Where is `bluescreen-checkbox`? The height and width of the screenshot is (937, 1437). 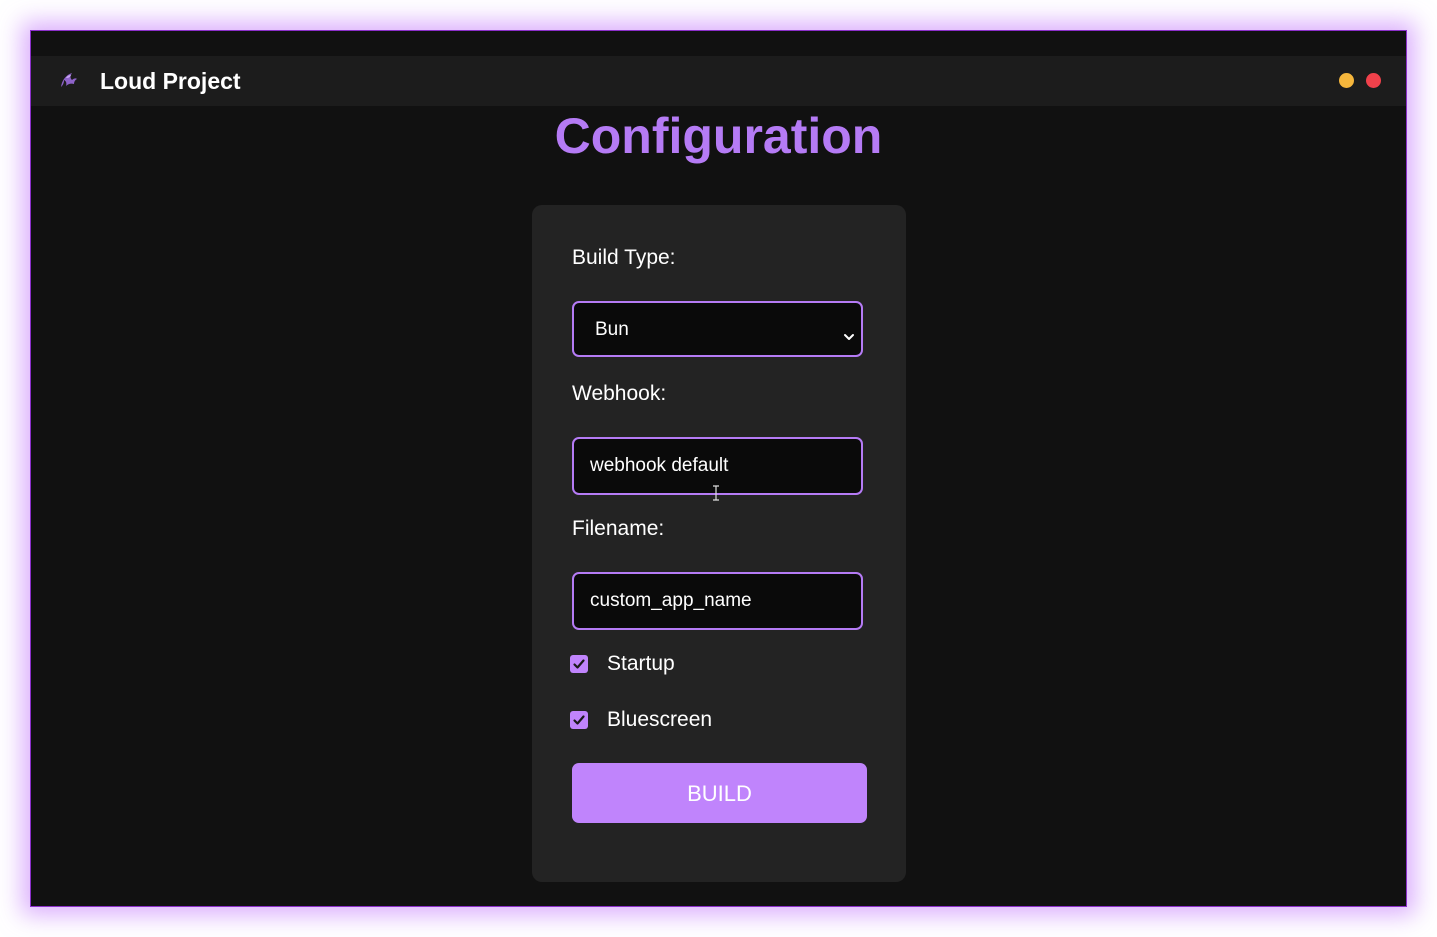
bluescreen-checkbox is located at coordinates (579, 720).